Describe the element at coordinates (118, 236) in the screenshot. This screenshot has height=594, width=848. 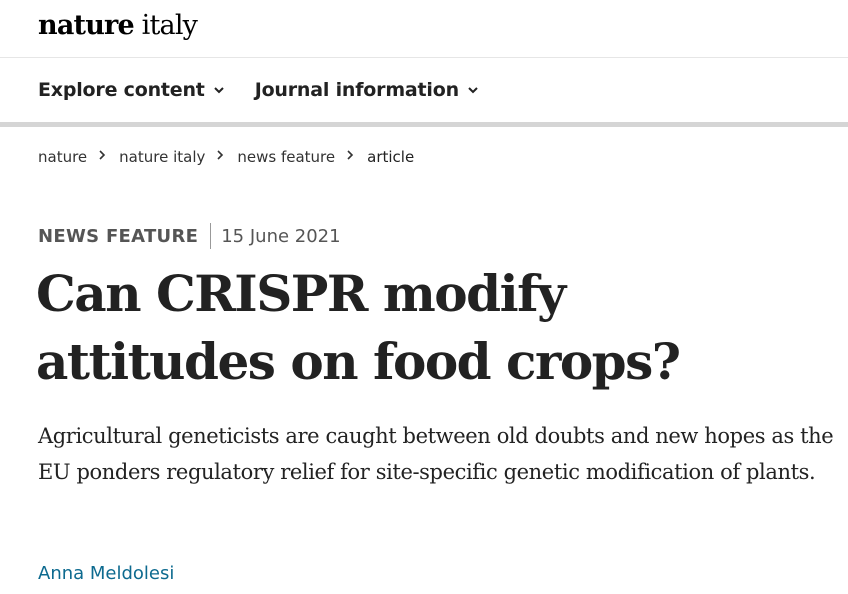
I see `article-type: NEWS FEATURE` at that location.